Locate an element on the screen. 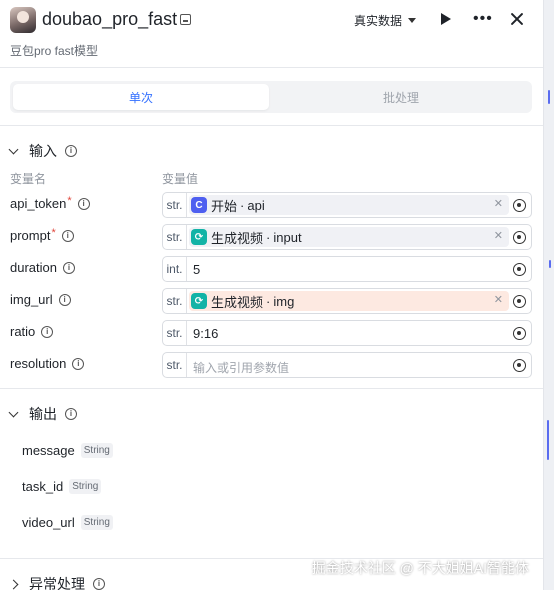 The image size is (554, 590). param-name: resolution i is located at coordinates (47, 363).